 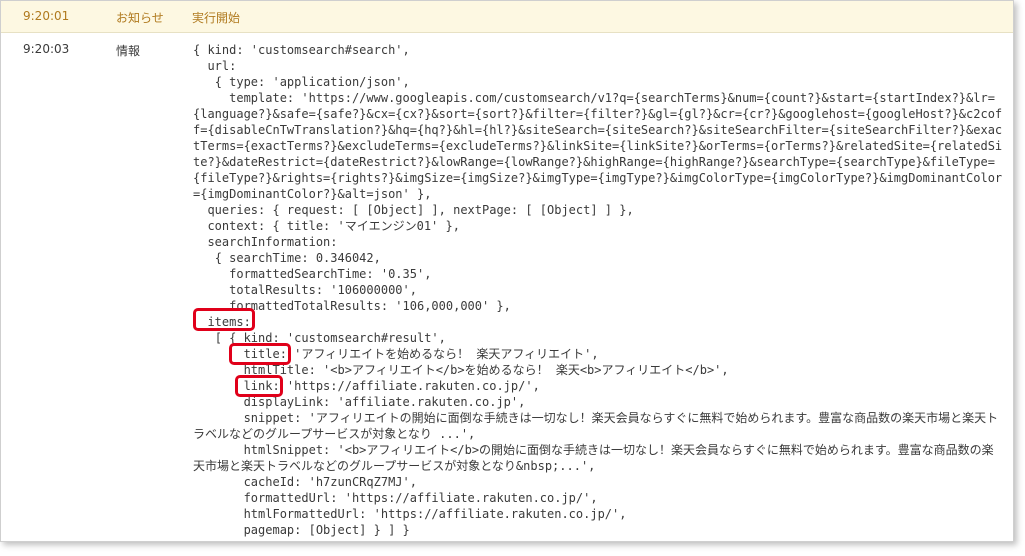 What do you see at coordinates (46, 16) in the screenshot?
I see `log-time: 9:20:01` at bounding box center [46, 16].